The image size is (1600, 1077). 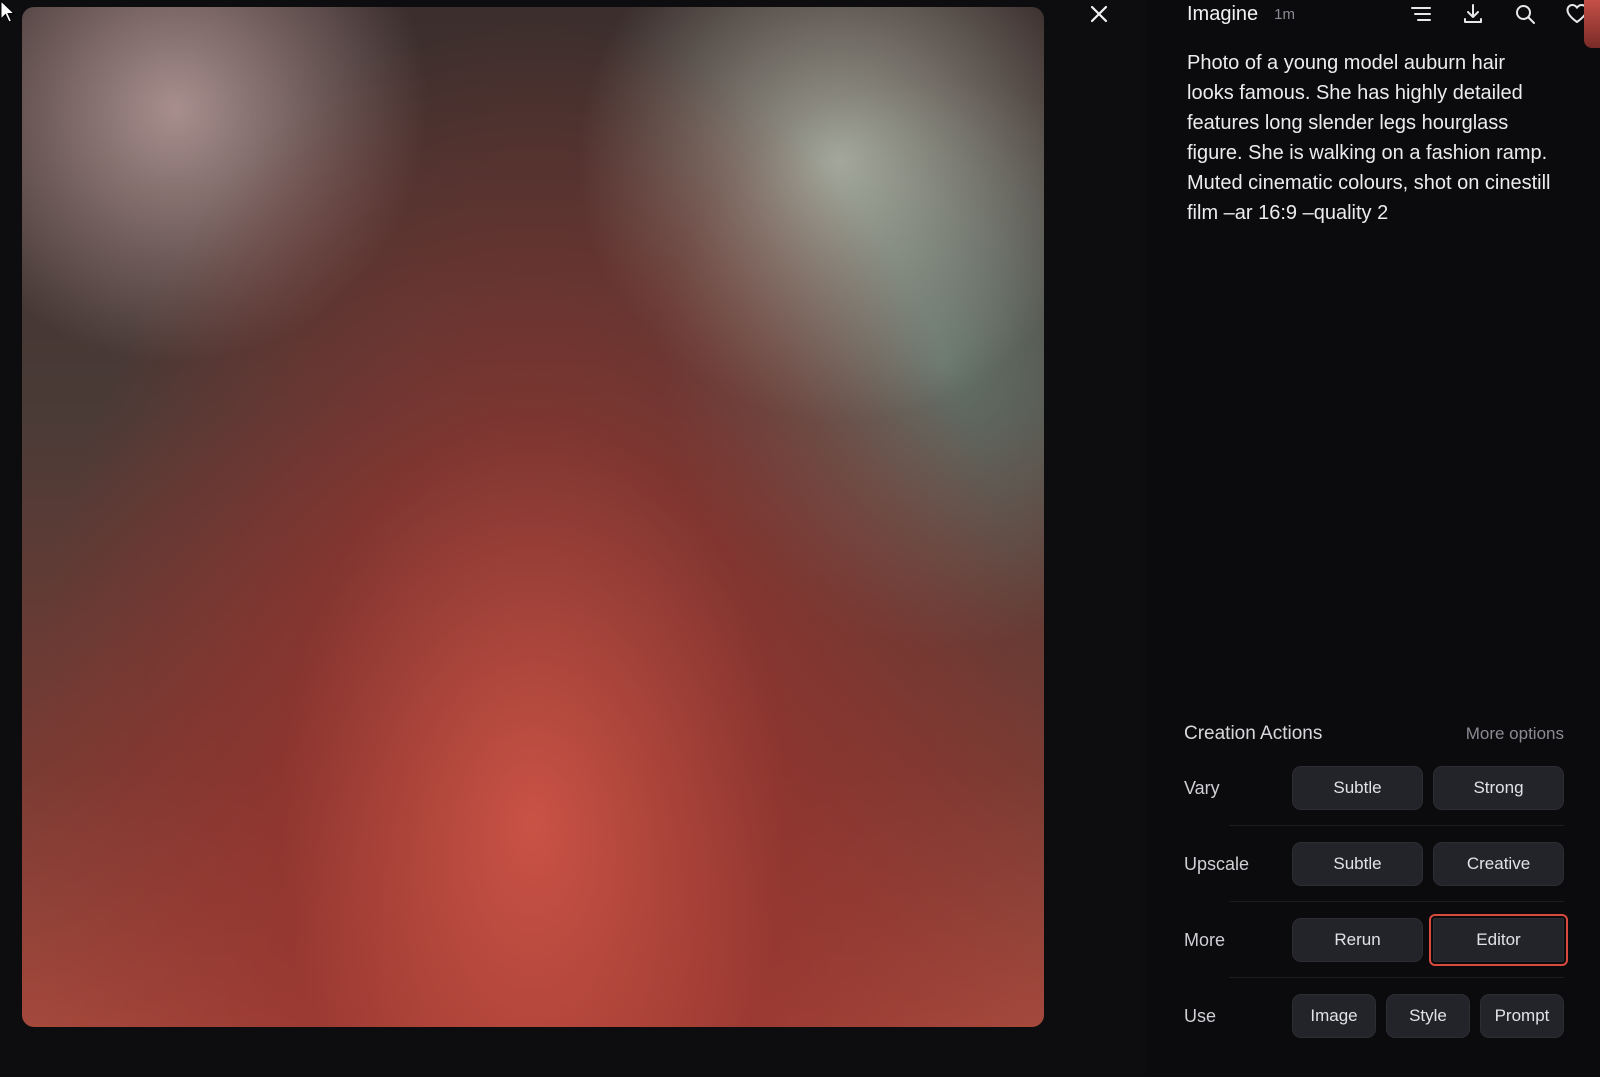 I want to click on search-button, so click(x=1525, y=14).